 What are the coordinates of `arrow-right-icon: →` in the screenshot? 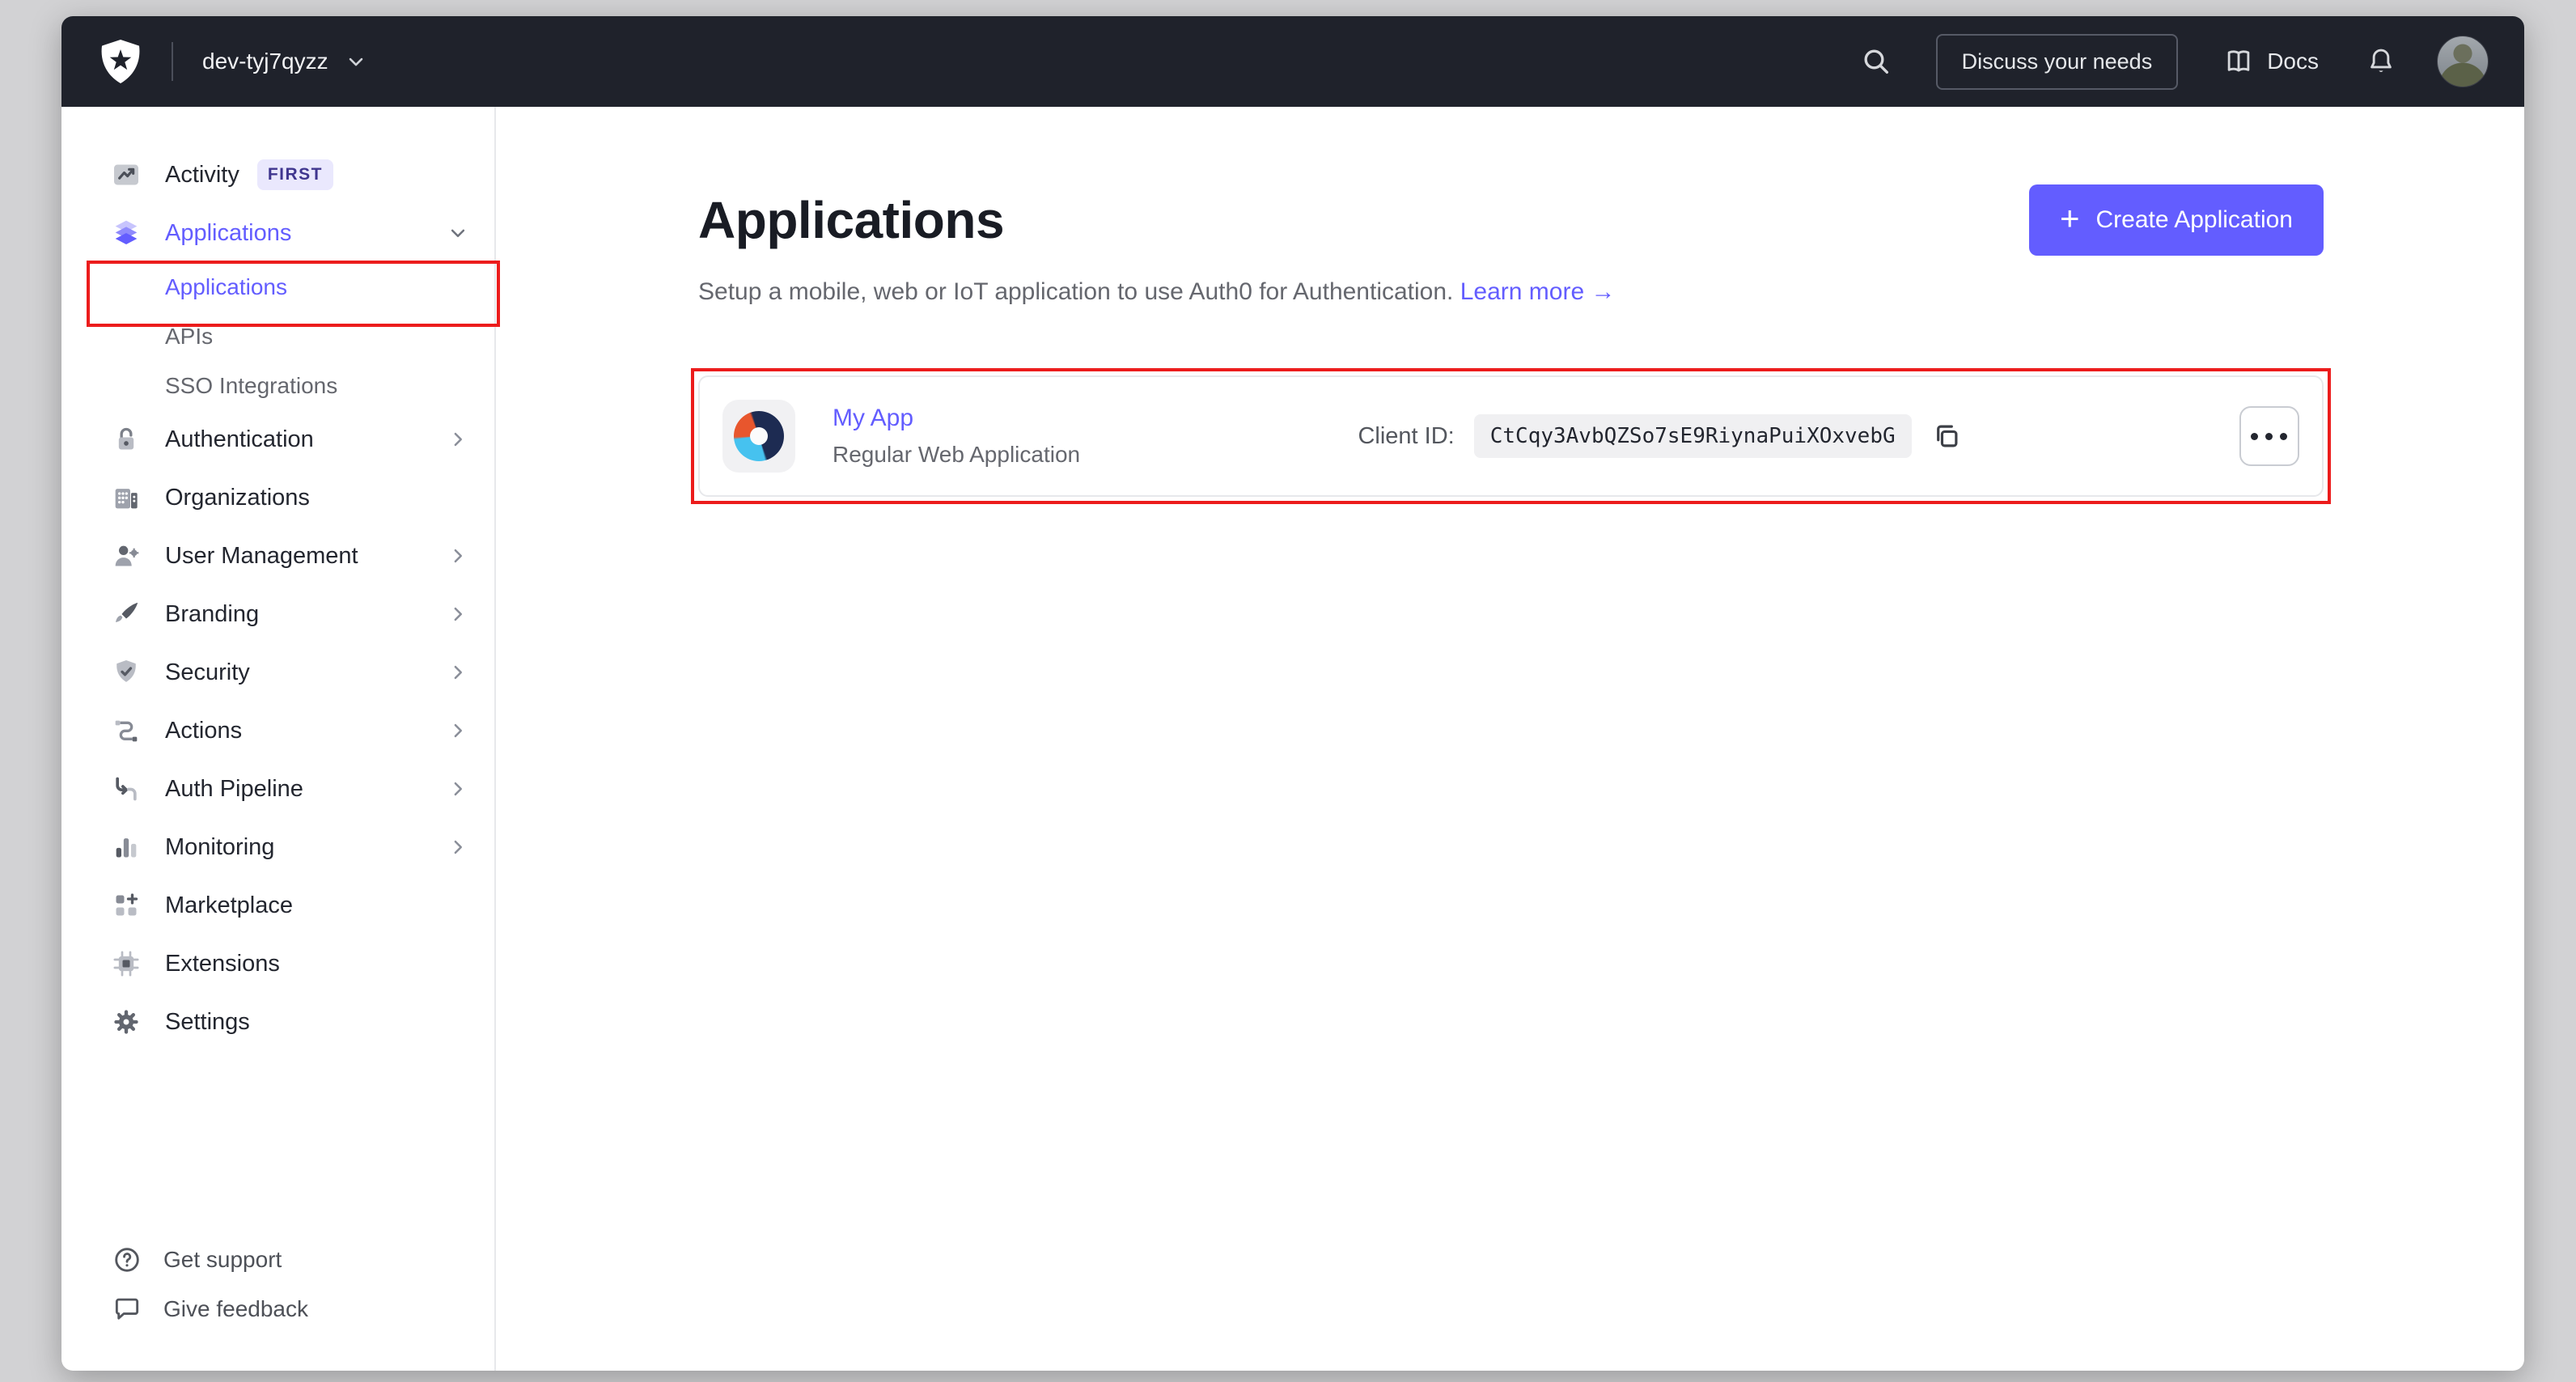 It's located at (1603, 291).